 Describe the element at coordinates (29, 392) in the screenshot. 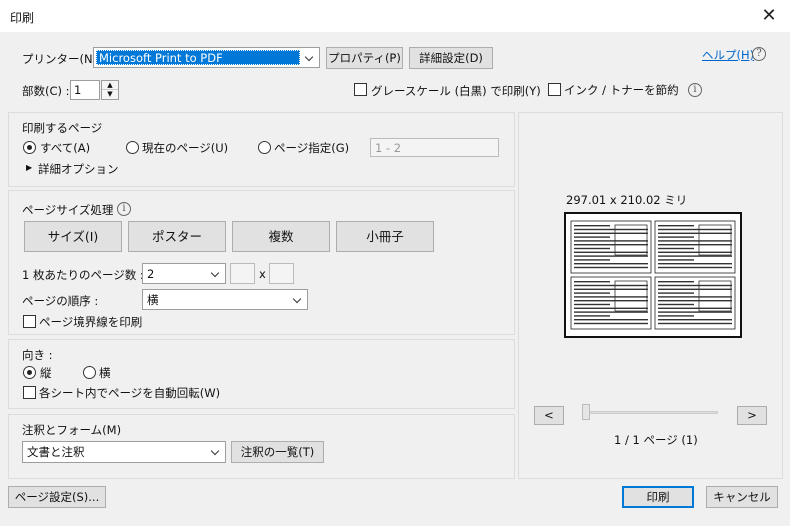

I see `auto-rotate-checkbox` at that location.